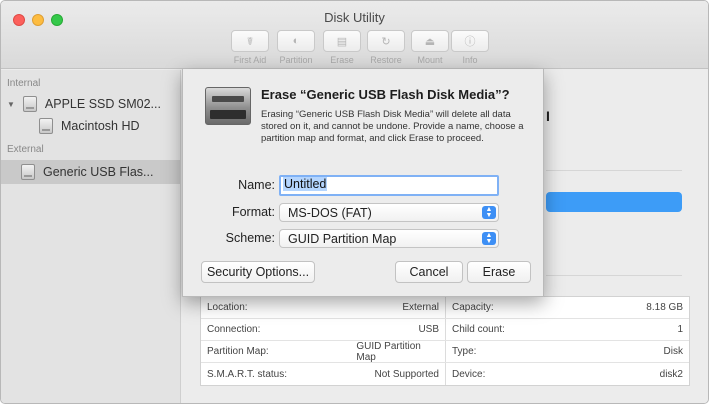 Image resolution: width=709 pixels, height=404 pixels. What do you see at coordinates (234, 329) in the screenshot?
I see `info-key: Connection:` at bounding box center [234, 329].